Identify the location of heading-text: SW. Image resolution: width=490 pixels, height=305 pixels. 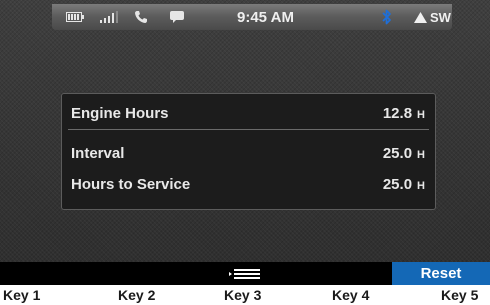
(440, 17).